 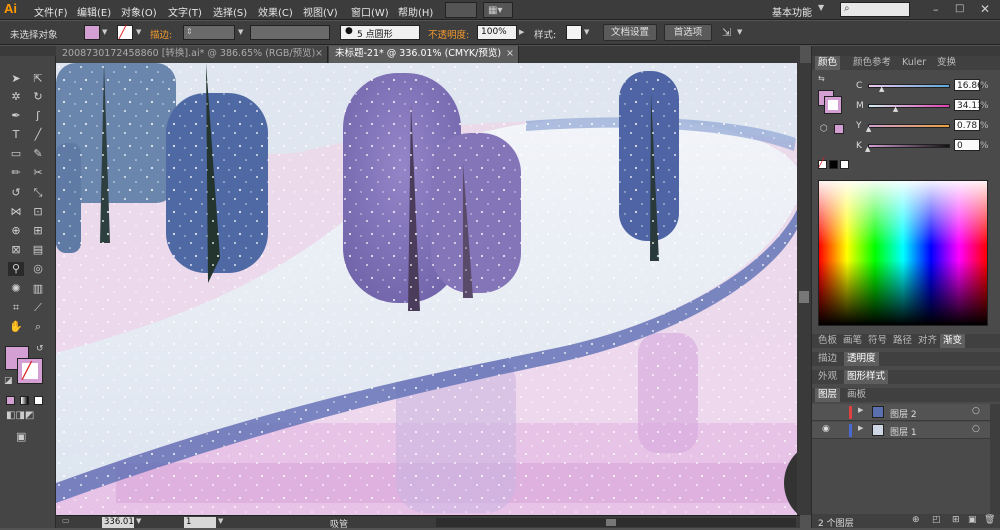 What do you see at coordinates (909, 126) in the screenshot?
I see `channel-y-slider` at bounding box center [909, 126].